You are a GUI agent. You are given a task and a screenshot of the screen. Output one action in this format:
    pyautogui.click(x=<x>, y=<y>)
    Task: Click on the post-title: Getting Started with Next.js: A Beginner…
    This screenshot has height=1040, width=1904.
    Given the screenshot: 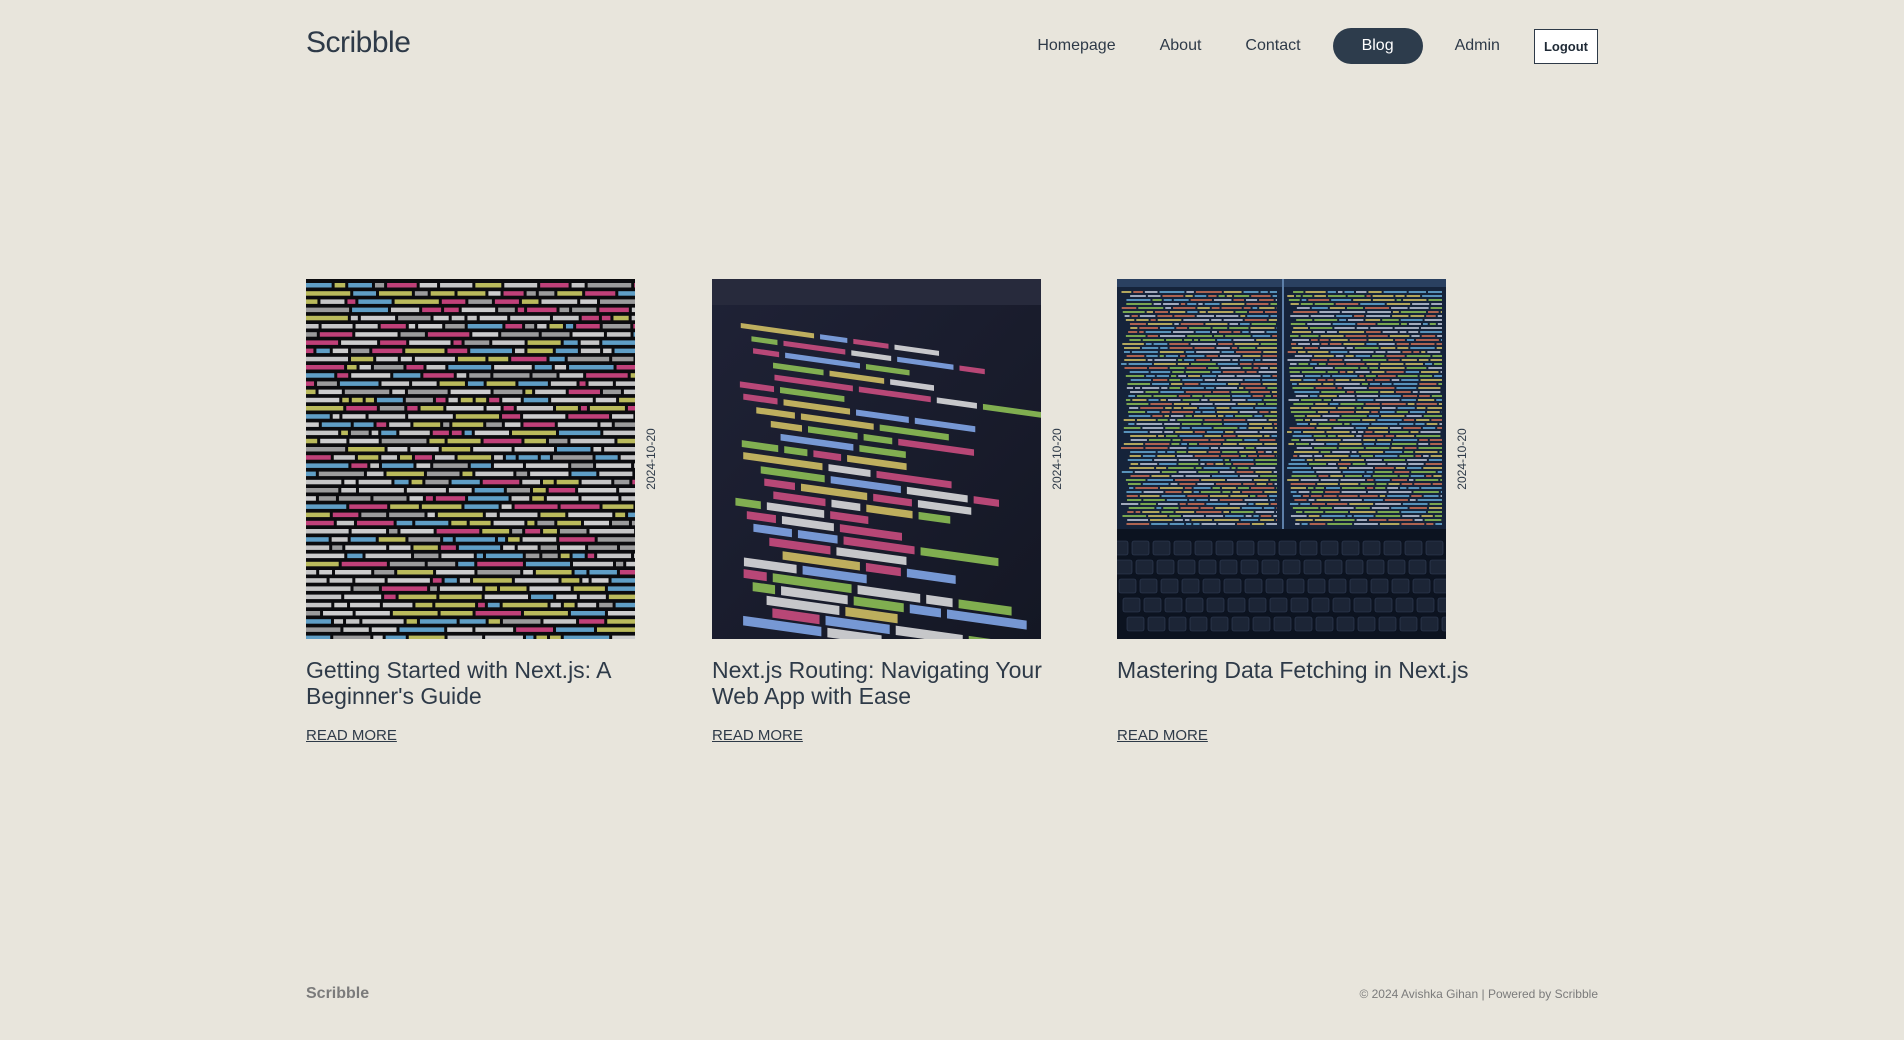 What is the action you would take?
    pyautogui.click(x=483, y=683)
    